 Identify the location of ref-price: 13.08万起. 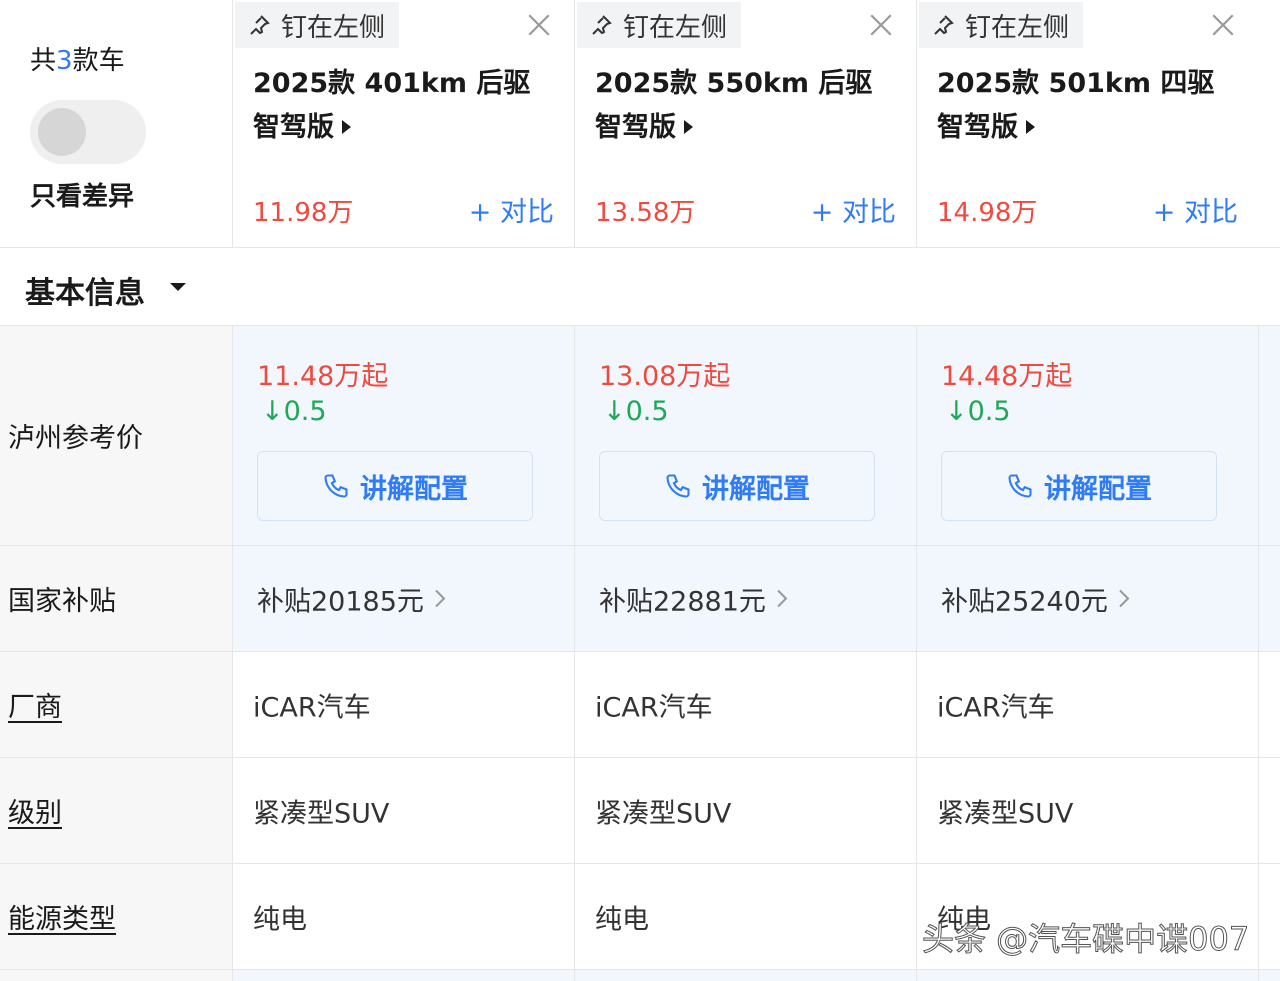
(665, 376).